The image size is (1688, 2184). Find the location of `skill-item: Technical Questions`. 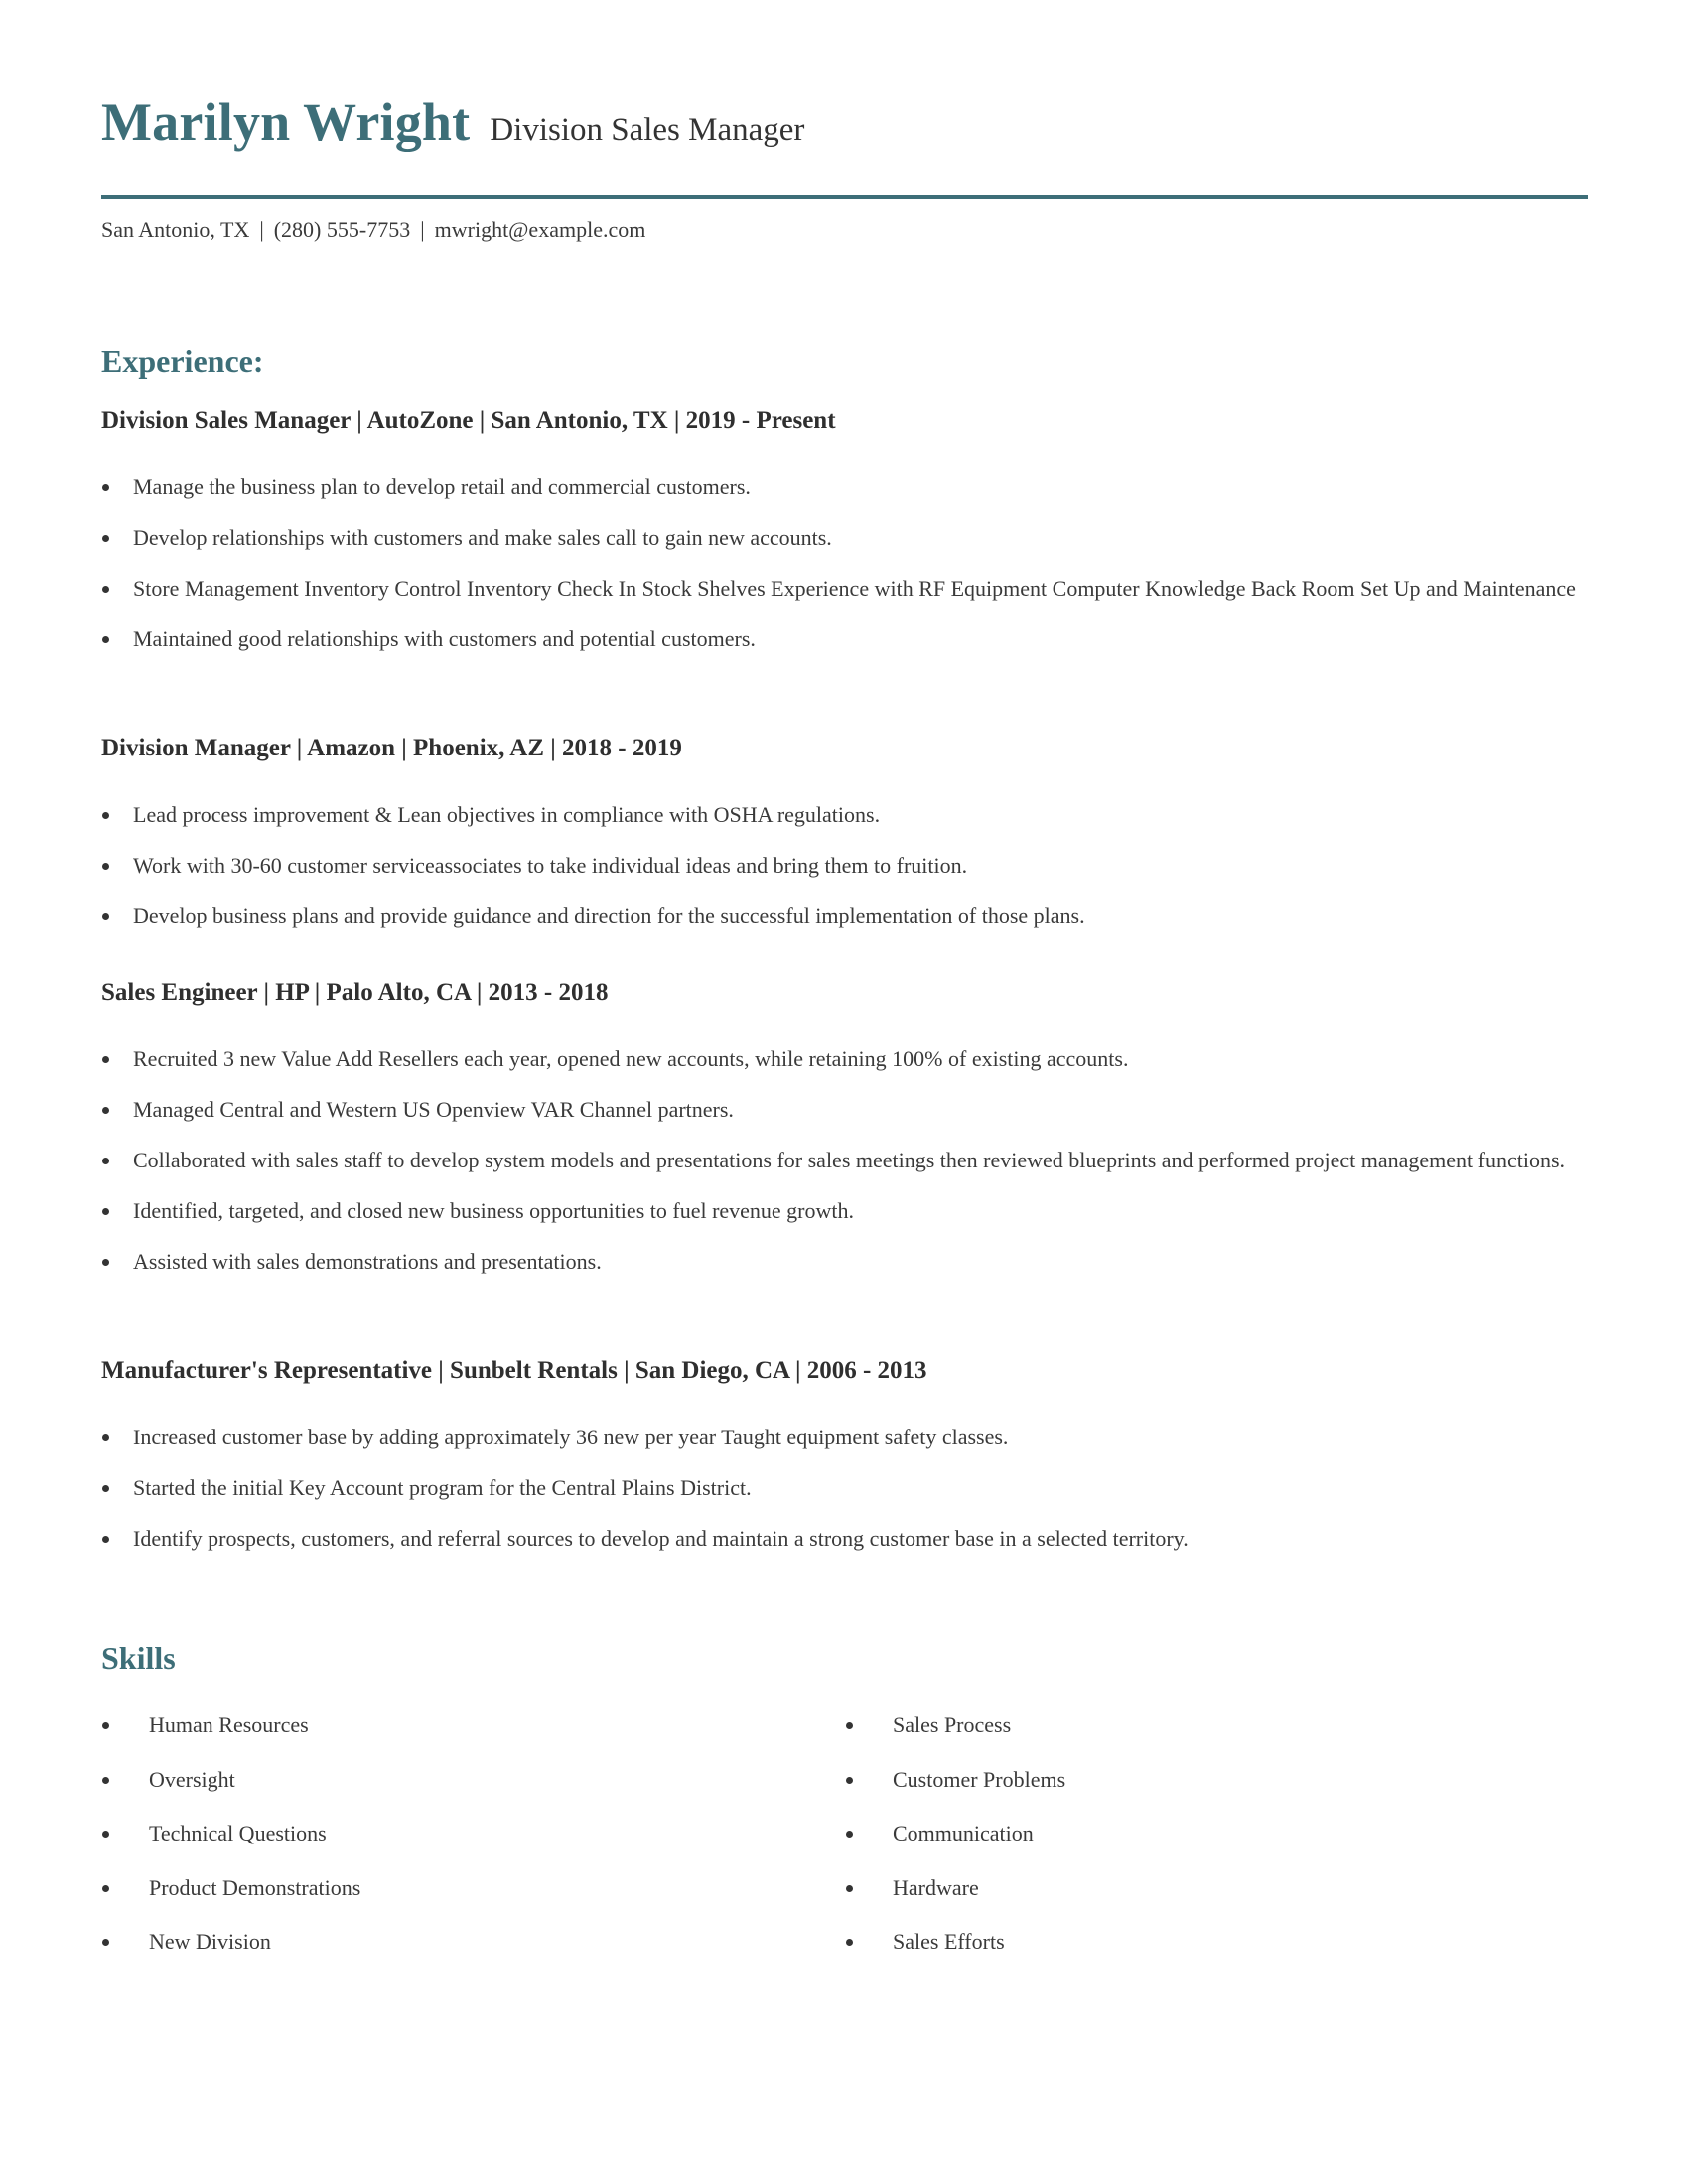

skill-item: Technical Questions is located at coordinates (230, 1833).